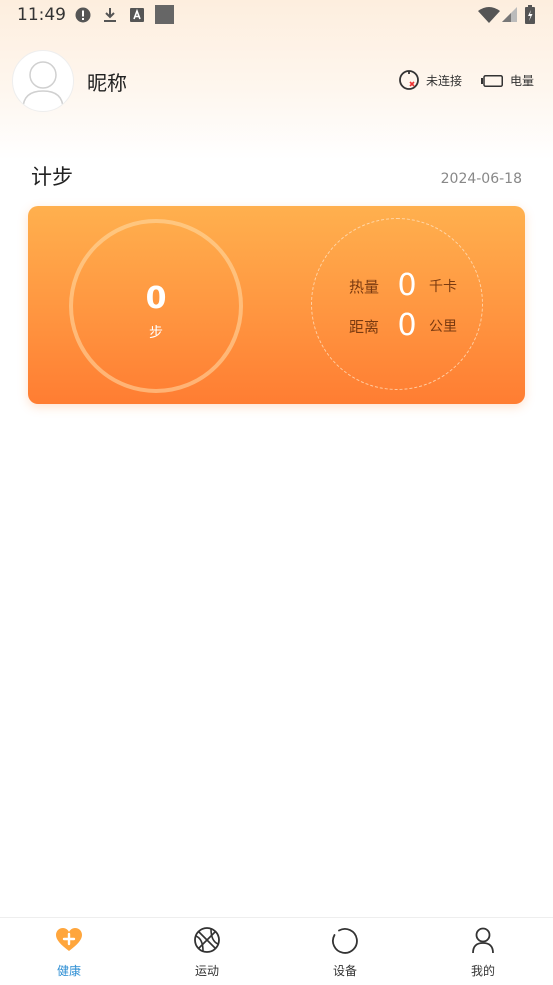 This screenshot has height=985, width=553. Describe the element at coordinates (43, 85) in the screenshot. I see `default-avatar-icon` at that location.